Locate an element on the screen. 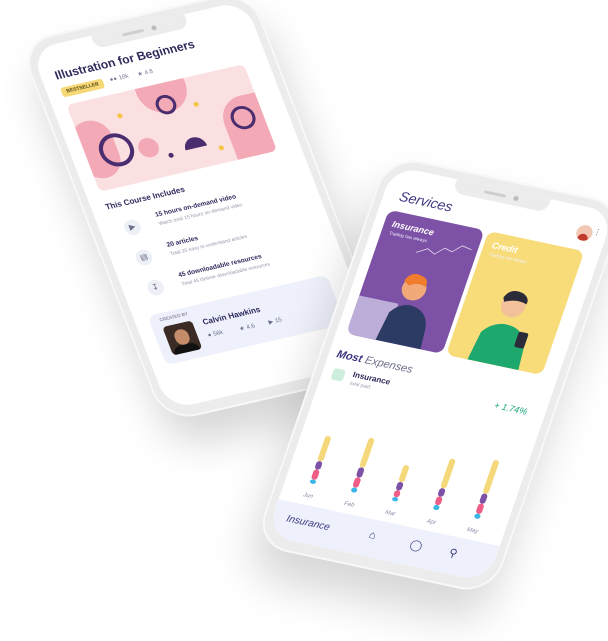  rating-value: 4.8 is located at coordinates (149, 72).